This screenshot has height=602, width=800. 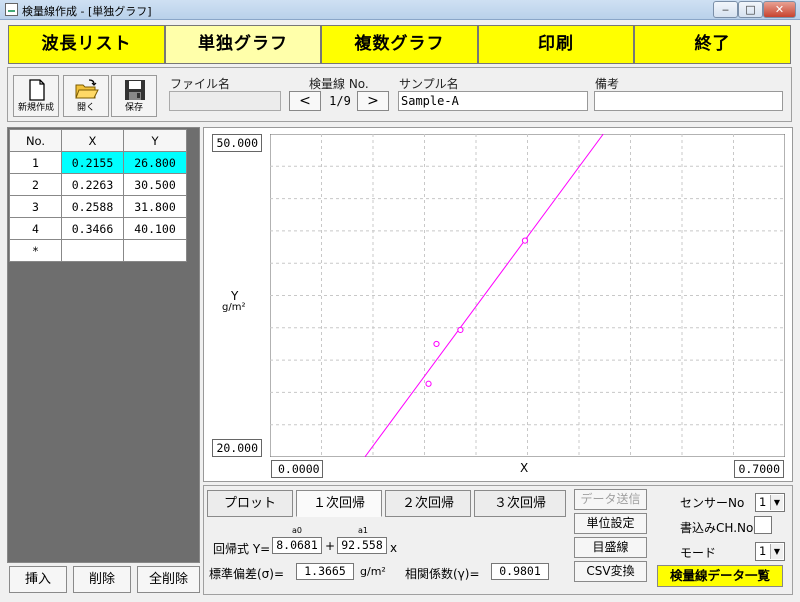 What do you see at coordinates (363, 530) in the screenshot?
I see `a1-label: a1` at bounding box center [363, 530].